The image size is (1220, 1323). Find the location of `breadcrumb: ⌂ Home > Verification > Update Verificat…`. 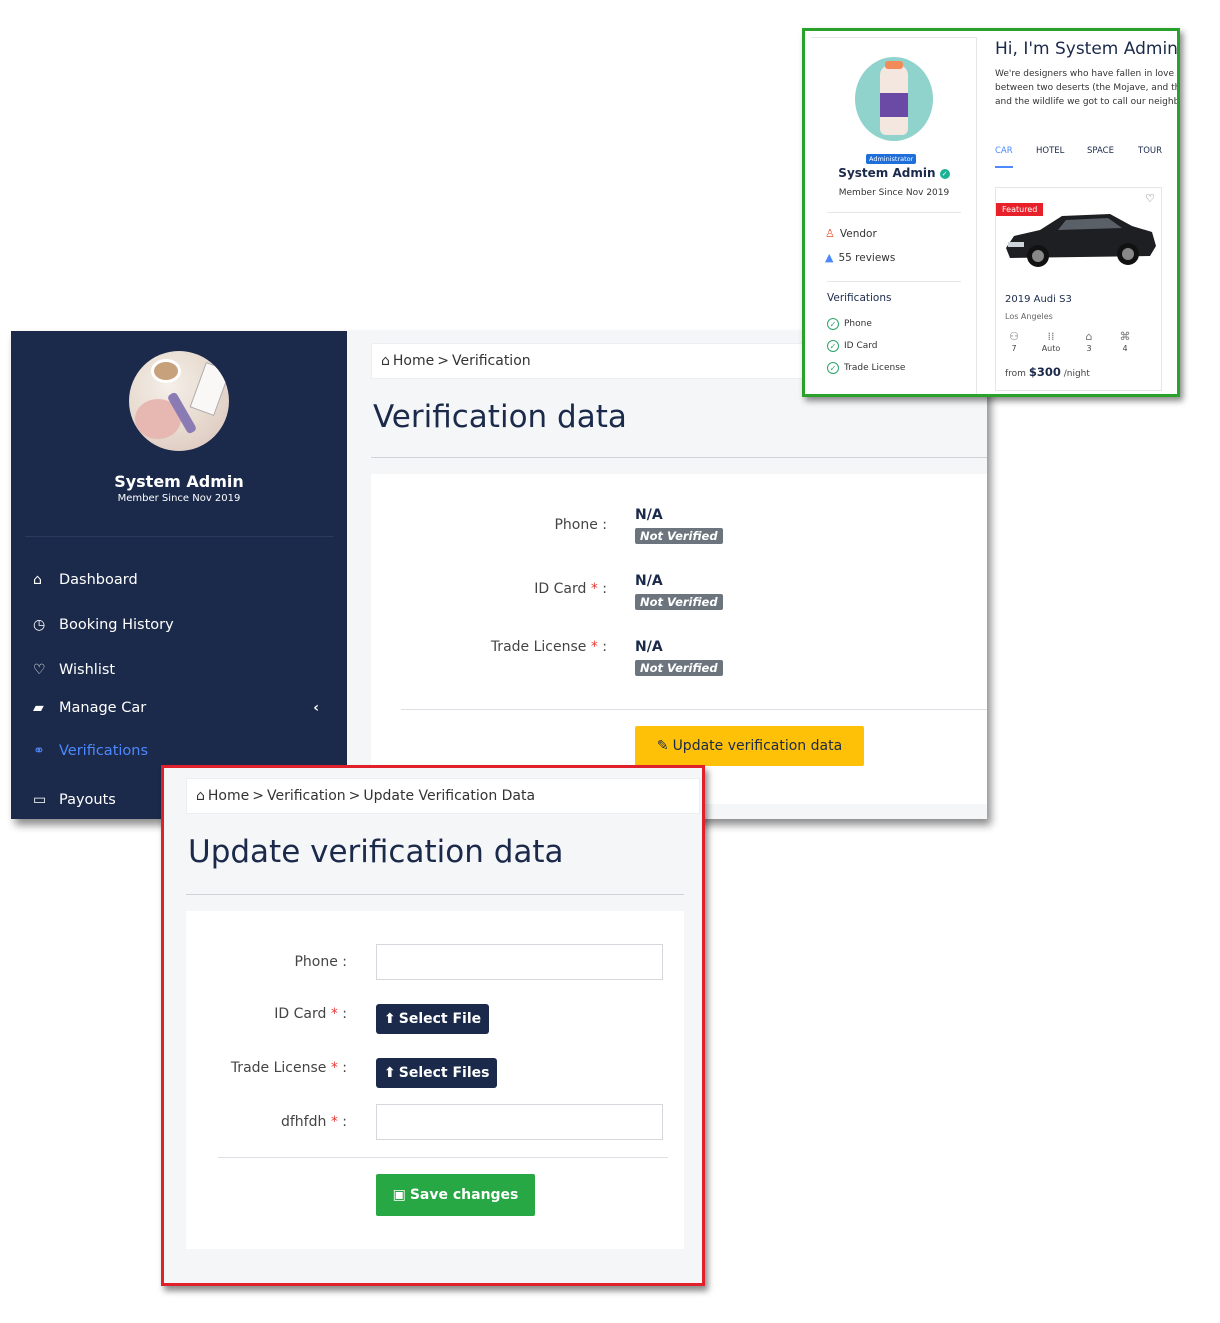

breadcrumb: ⌂ Home > Verification > Update Verificat… is located at coordinates (443, 796).